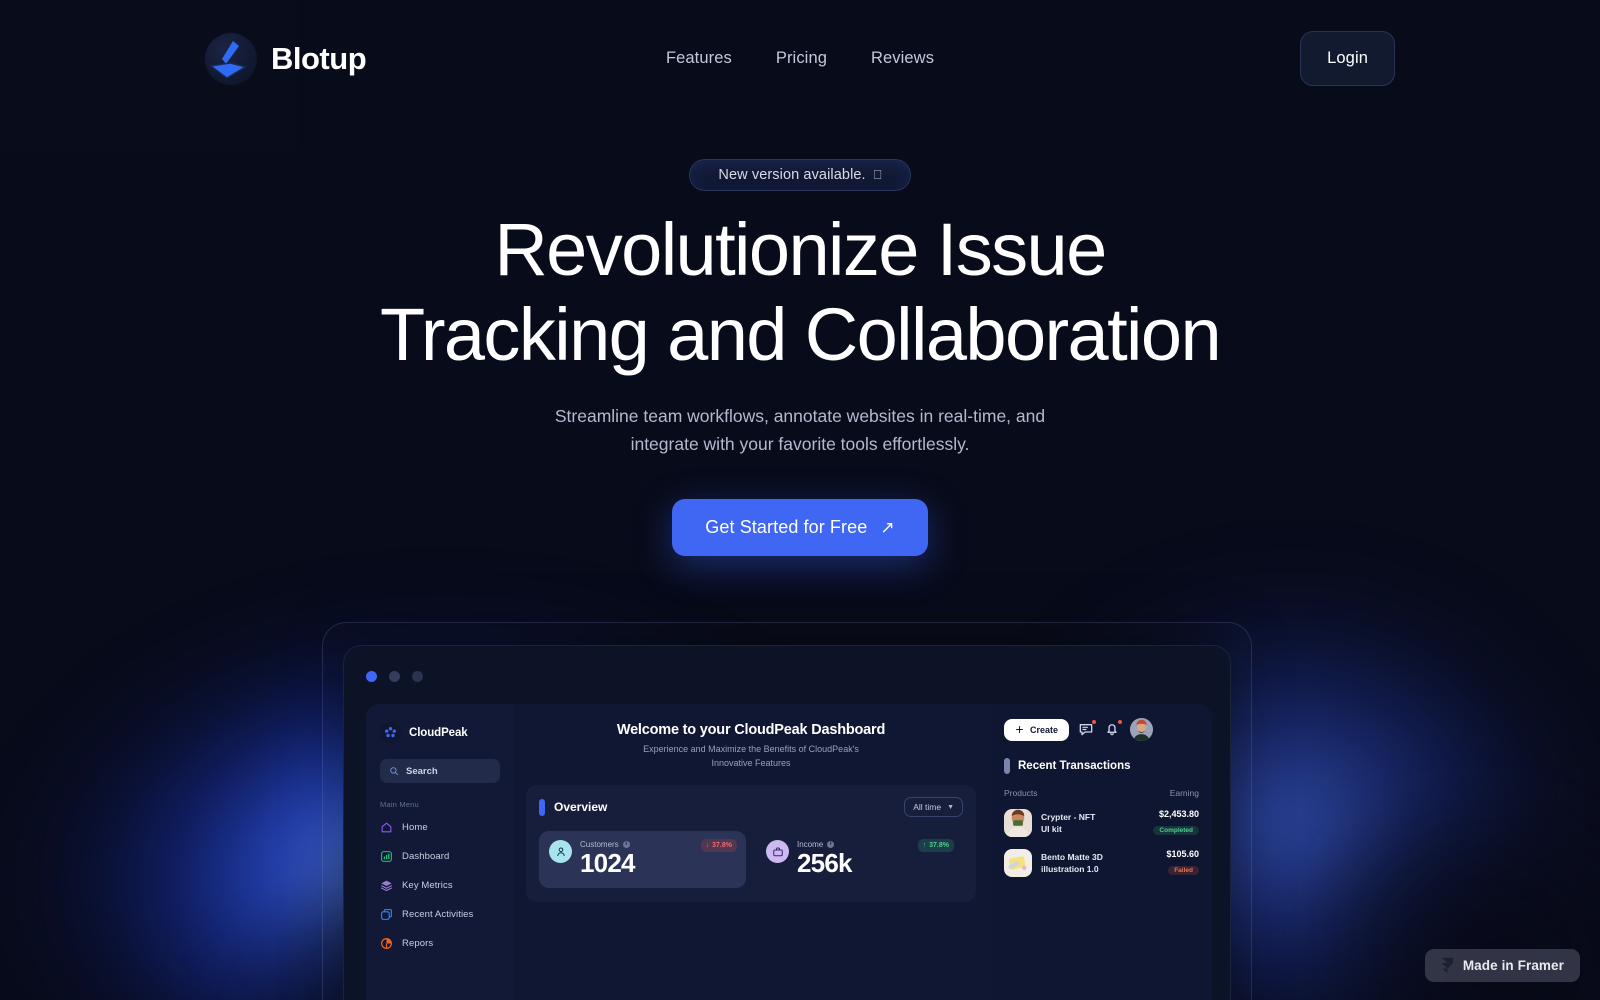 The width and height of the screenshot is (1600, 1000). I want to click on sidebar-item-key-metrics: Key Metrics, so click(440, 885).